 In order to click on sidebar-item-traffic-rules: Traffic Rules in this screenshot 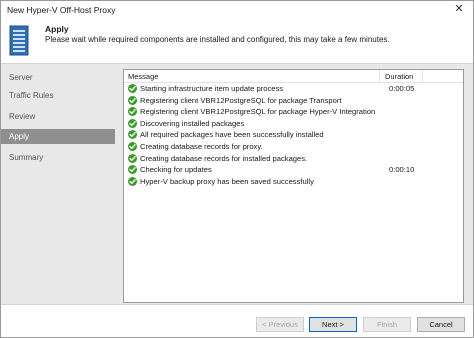, I will do `click(58, 95)`.